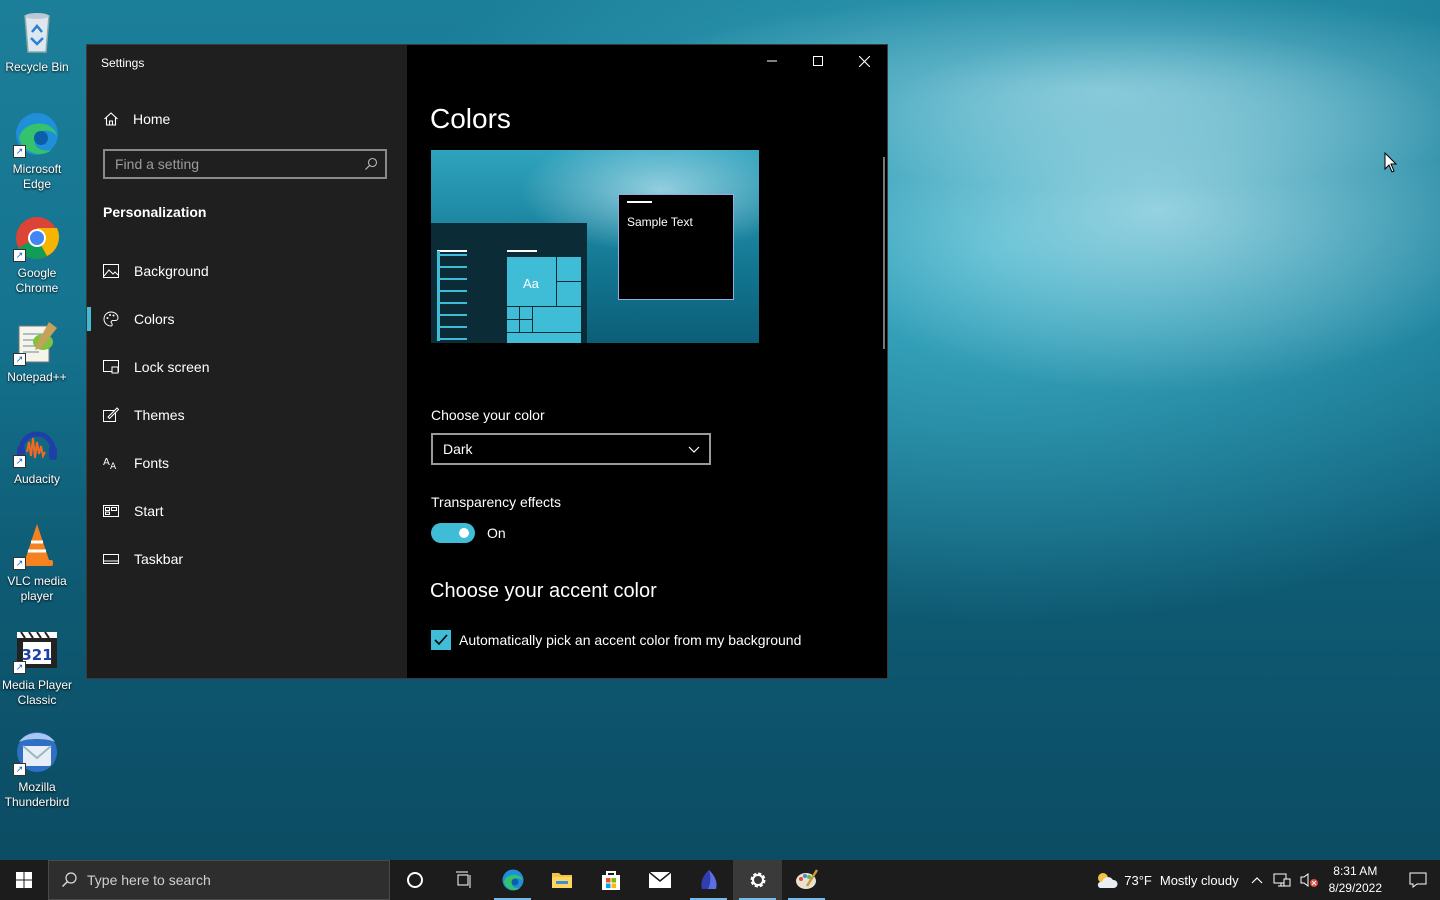  What do you see at coordinates (496, 533) in the screenshot?
I see `transparency-state: On` at bounding box center [496, 533].